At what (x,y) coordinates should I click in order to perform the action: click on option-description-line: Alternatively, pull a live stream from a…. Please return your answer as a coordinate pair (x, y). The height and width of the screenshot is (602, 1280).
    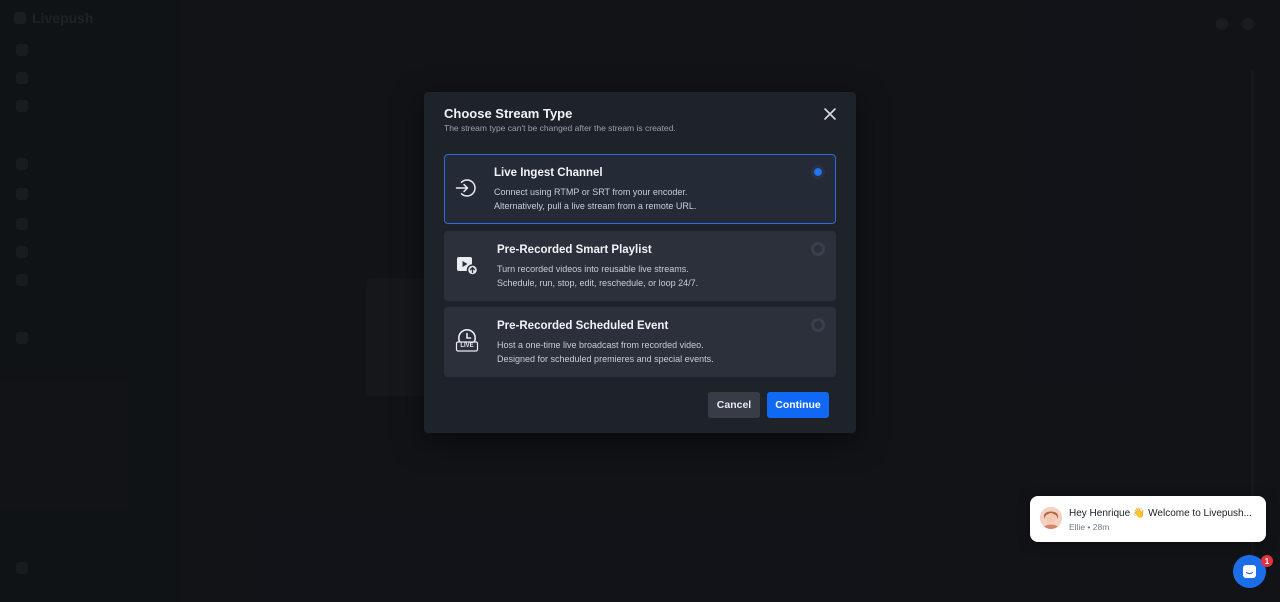
    Looking at the image, I should click on (595, 206).